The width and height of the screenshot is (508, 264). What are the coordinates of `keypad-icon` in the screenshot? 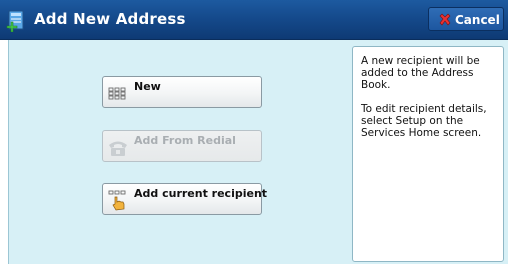 It's located at (117, 93).